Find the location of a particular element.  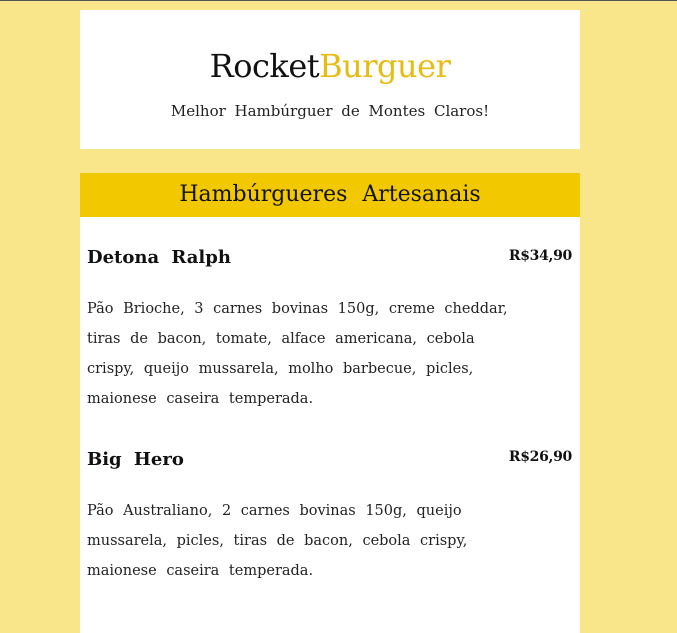

item-name: Detona Ralph is located at coordinates (159, 257).